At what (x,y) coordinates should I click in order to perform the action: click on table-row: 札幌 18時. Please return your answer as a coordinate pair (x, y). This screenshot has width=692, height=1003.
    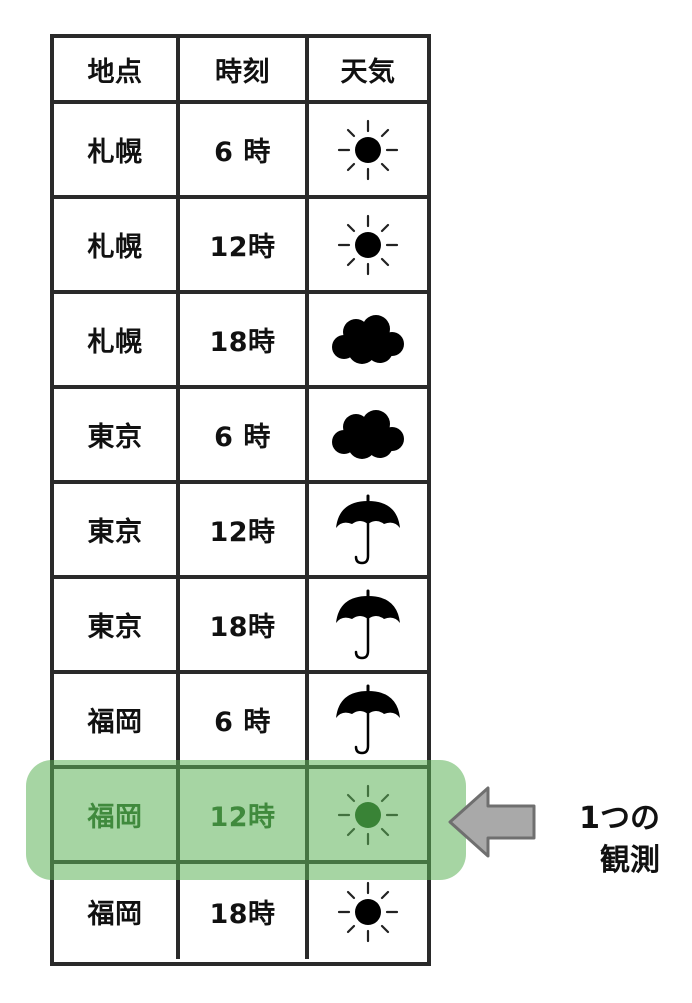
    Looking at the image, I should click on (240, 341).